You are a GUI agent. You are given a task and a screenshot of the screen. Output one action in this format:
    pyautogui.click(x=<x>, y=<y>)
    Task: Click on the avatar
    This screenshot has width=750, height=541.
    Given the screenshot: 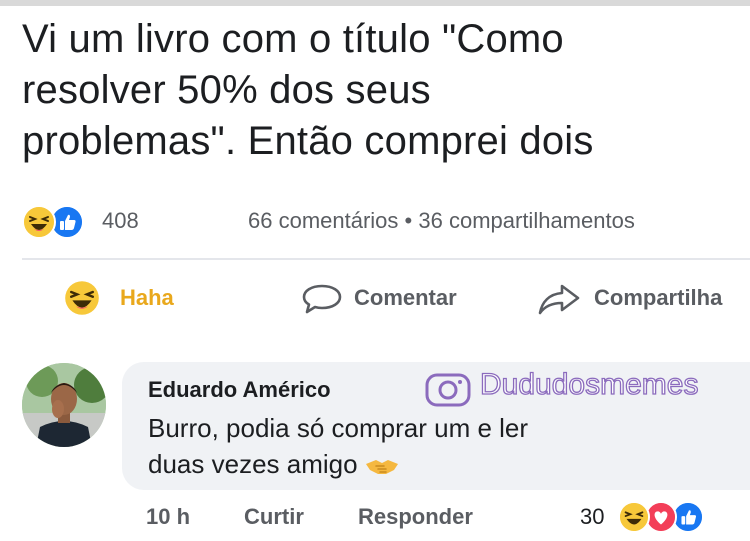 What is the action you would take?
    pyautogui.click(x=64, y=405)
    